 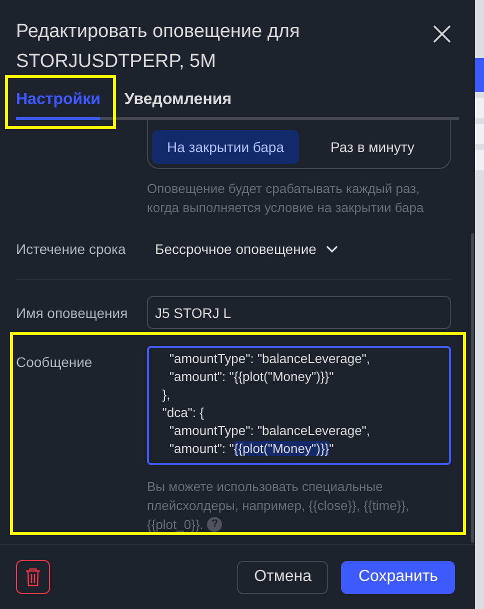 What do you see at coordinates (225, 147) in the screenshot?
I see `segment-option: На закрытии бара` at bounding box center [225, 147].